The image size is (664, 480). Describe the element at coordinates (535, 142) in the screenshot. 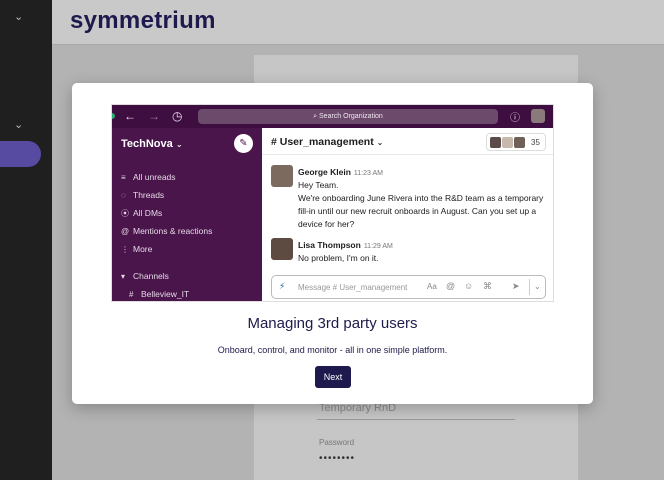

I see `member-count: 35` at that location.